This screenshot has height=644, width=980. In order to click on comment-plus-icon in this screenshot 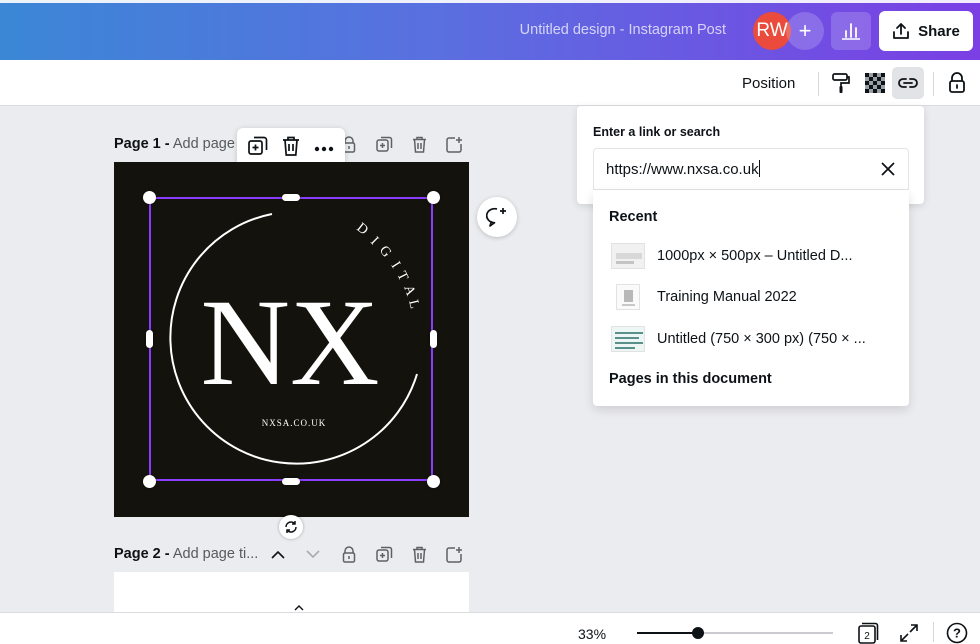, I will do `click(496, 217)`.